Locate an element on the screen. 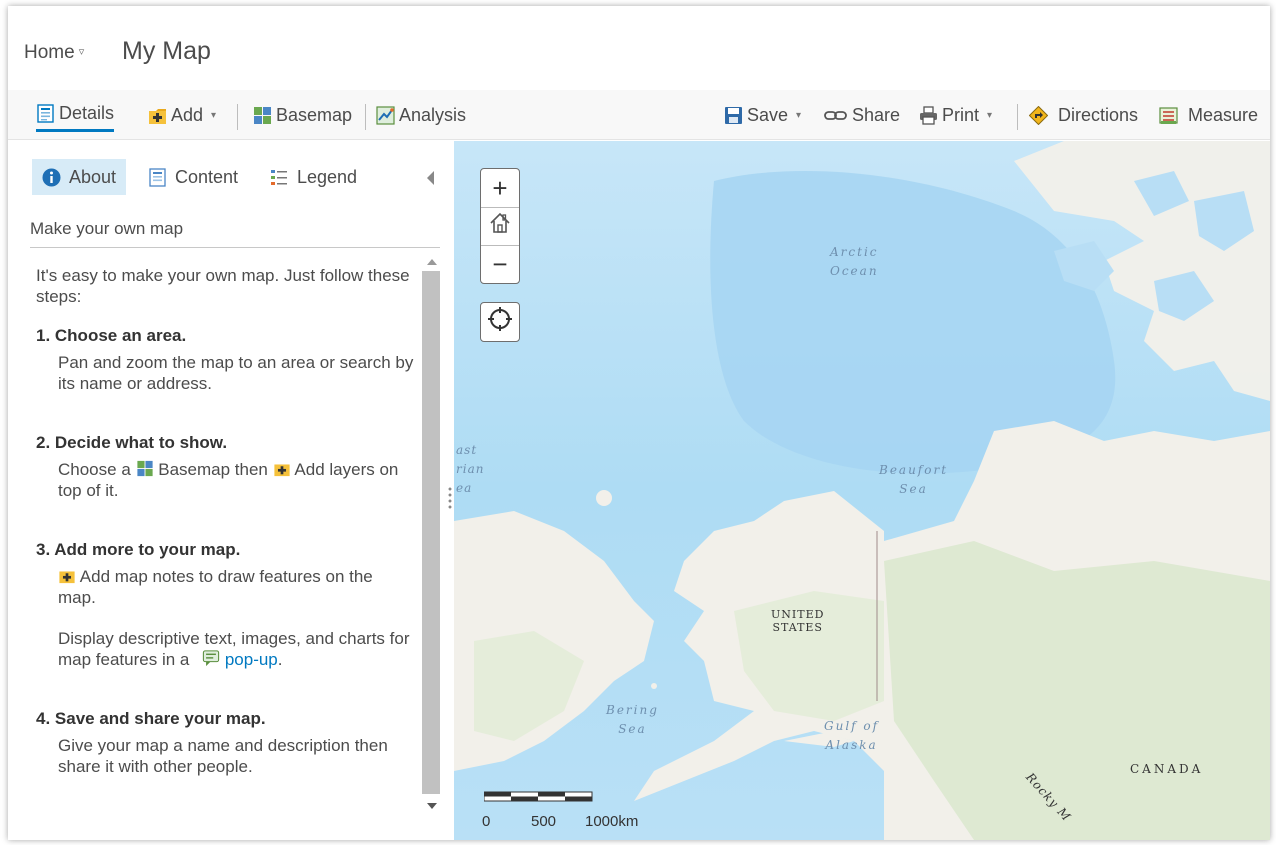 The width and height of the screenshot is (1276, 845). details-button: Details is located at coordinates (75, 116).